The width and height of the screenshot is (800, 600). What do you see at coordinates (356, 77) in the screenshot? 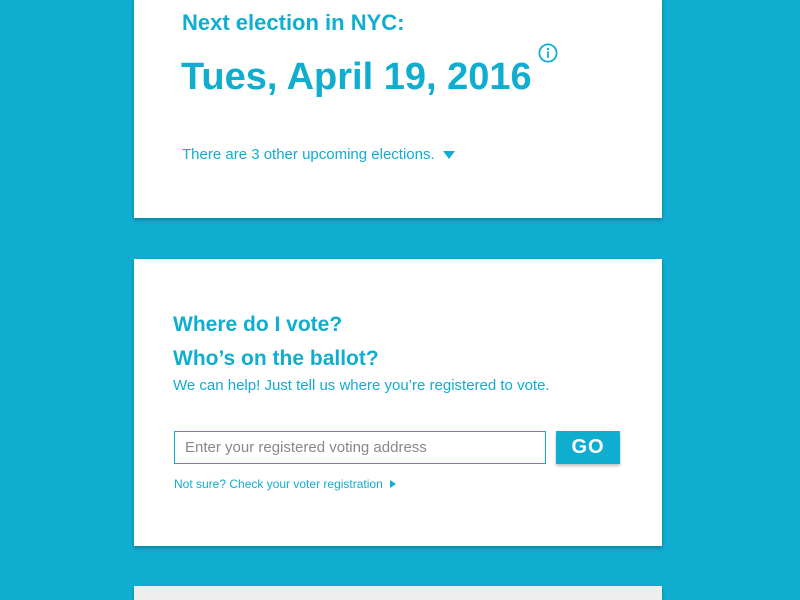
I see `election-date: Tues, April 19, 2016` at bounding box center [356, 77].